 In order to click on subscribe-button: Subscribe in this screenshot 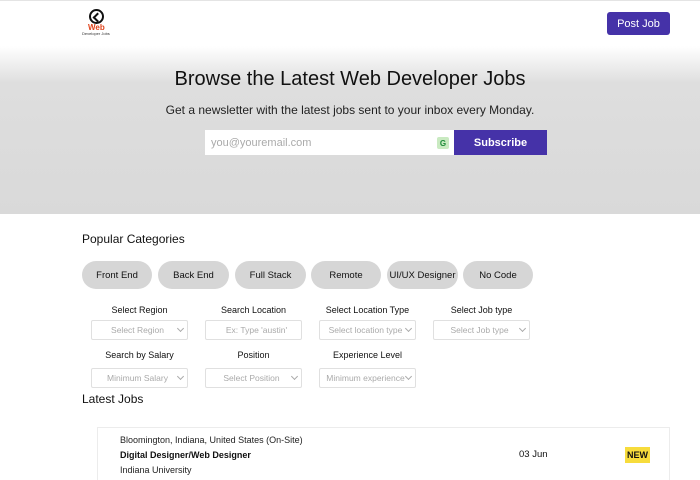, I will do `click(500, 142)`.